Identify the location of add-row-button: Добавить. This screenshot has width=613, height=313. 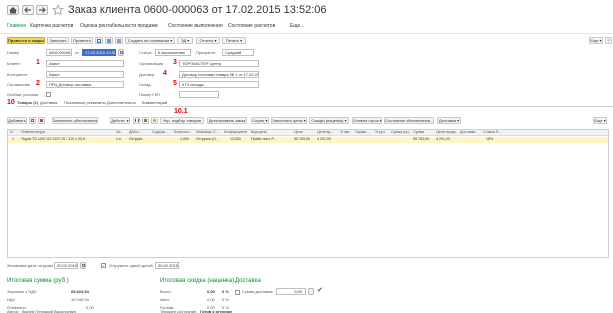
(17, 120).